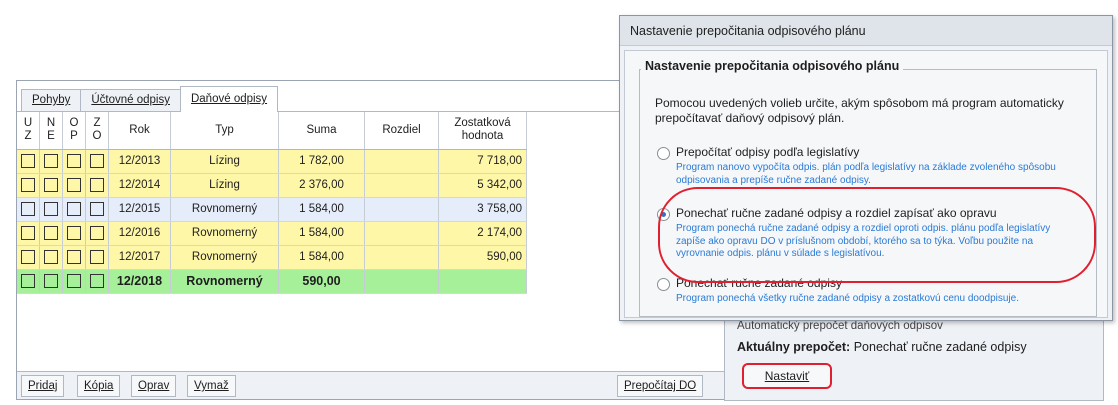 The image size is (1118, 405). I want to click on cell-zostatkova: 5 342,00, so click(482, 185).